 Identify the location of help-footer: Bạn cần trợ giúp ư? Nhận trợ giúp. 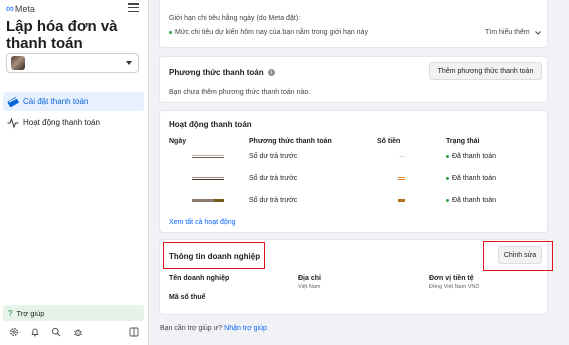
(213, 328).